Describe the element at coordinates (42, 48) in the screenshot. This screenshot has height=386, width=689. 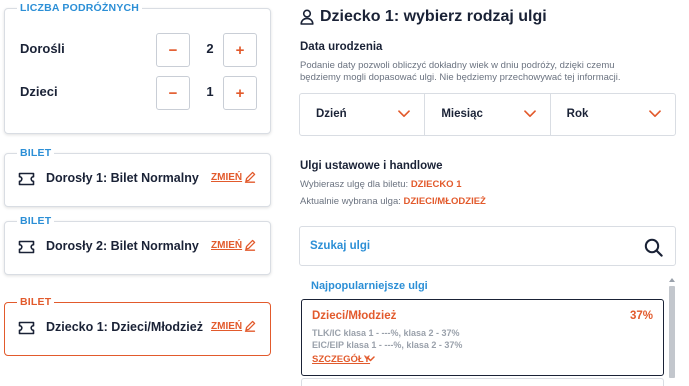
I see `adults-label: Dorośli` at that location.